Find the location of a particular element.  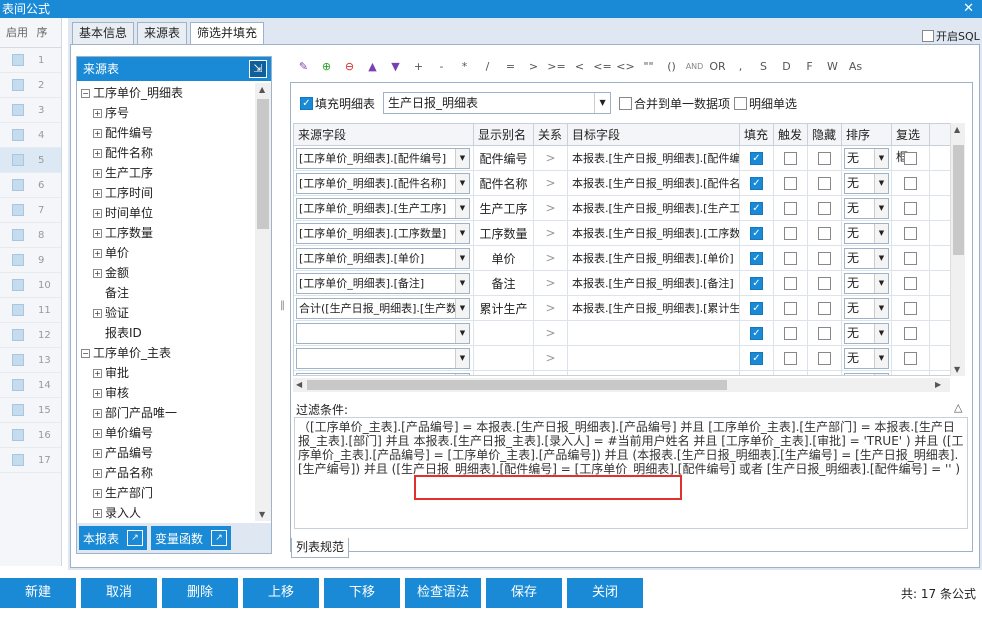

move-up-icon: ▲ is located at coordinates (372, 66).